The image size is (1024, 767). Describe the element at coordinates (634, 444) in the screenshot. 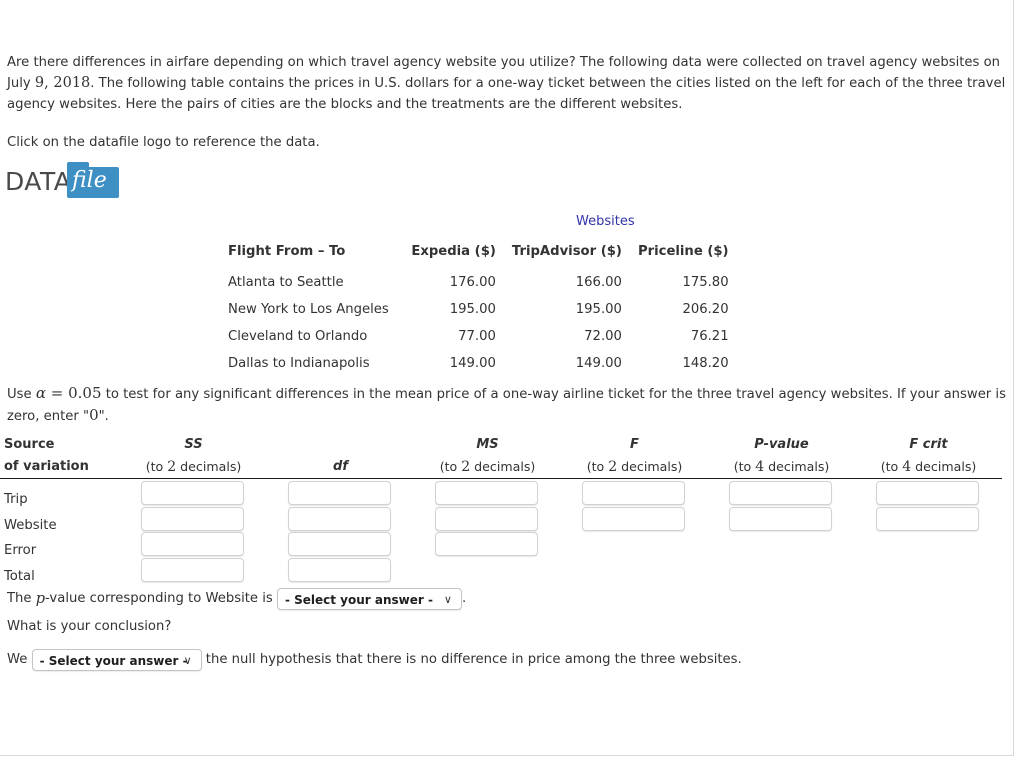

I see `anova-header-f-title: F` at that location.